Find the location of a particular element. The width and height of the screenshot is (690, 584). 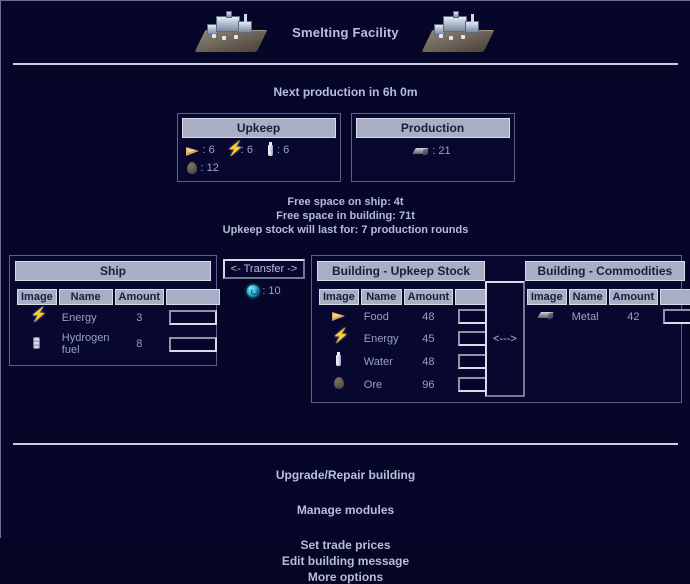

ship-panel-title: Ship is located at coordinates (113, 271).